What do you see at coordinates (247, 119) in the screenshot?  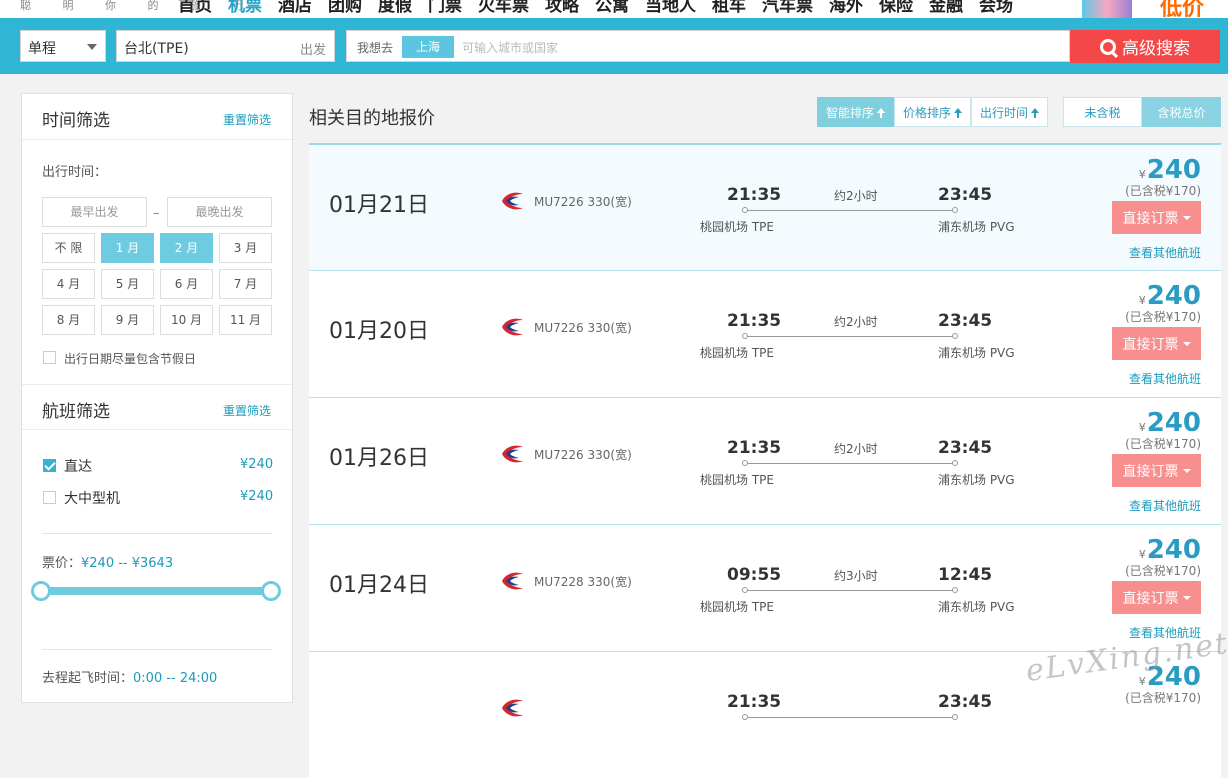 I see `time-filter-reset-link: 重置筛选` at bounding box center [247, 119].